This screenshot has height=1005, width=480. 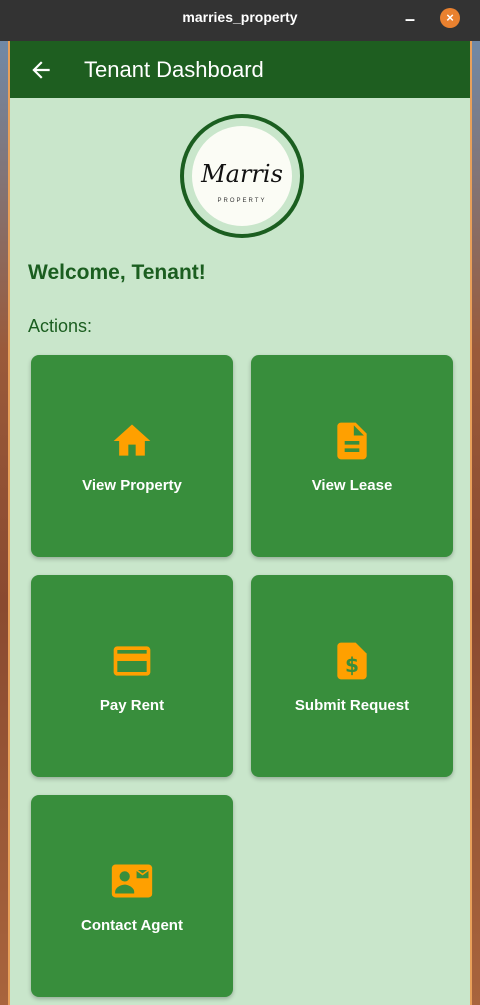 I want to click on home-icon, so click(x=132, y=440).